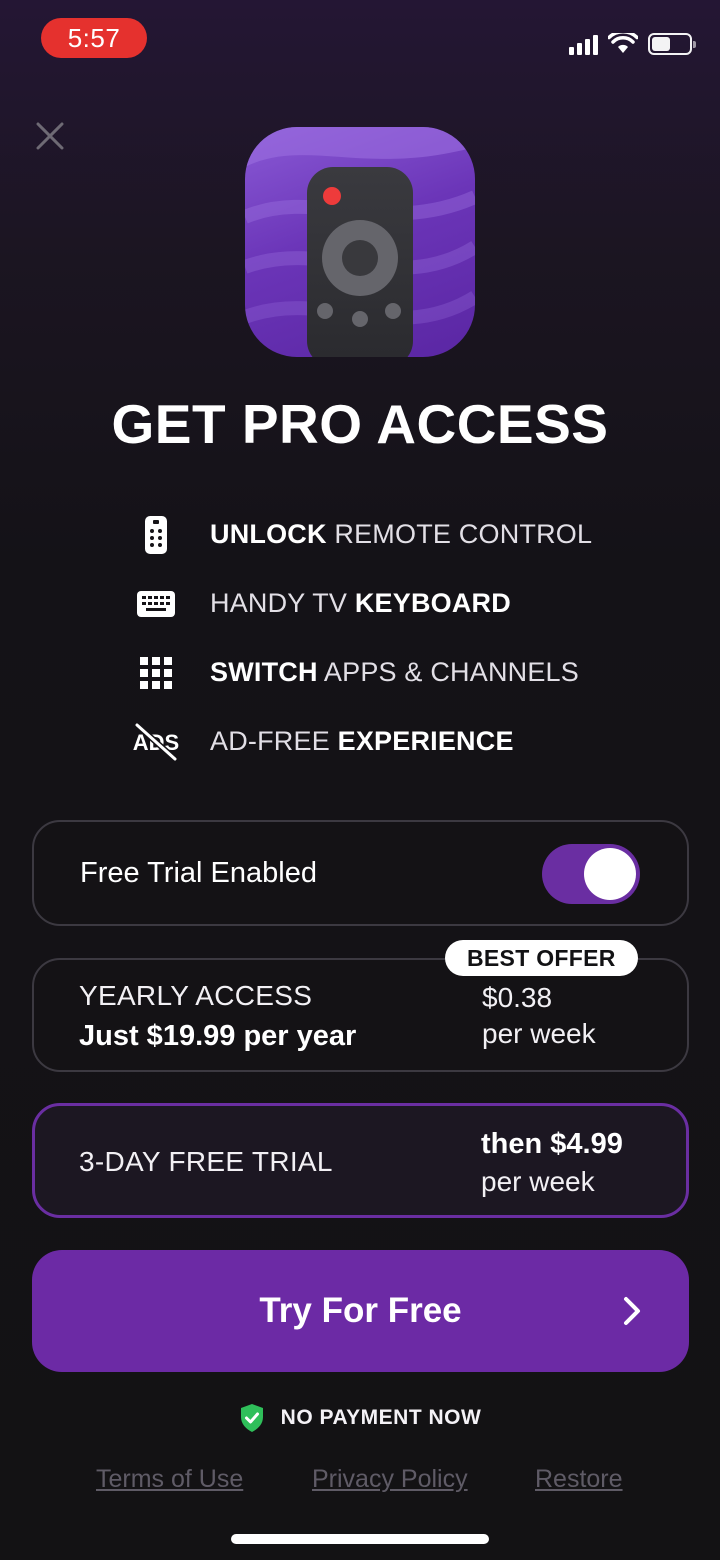 The width and height of the screenshot is (720, 1560). I want to click on feature-list: UNLOCK REMOTE CONTROL HANDY TV KEYBOARD, so click(390, 638).